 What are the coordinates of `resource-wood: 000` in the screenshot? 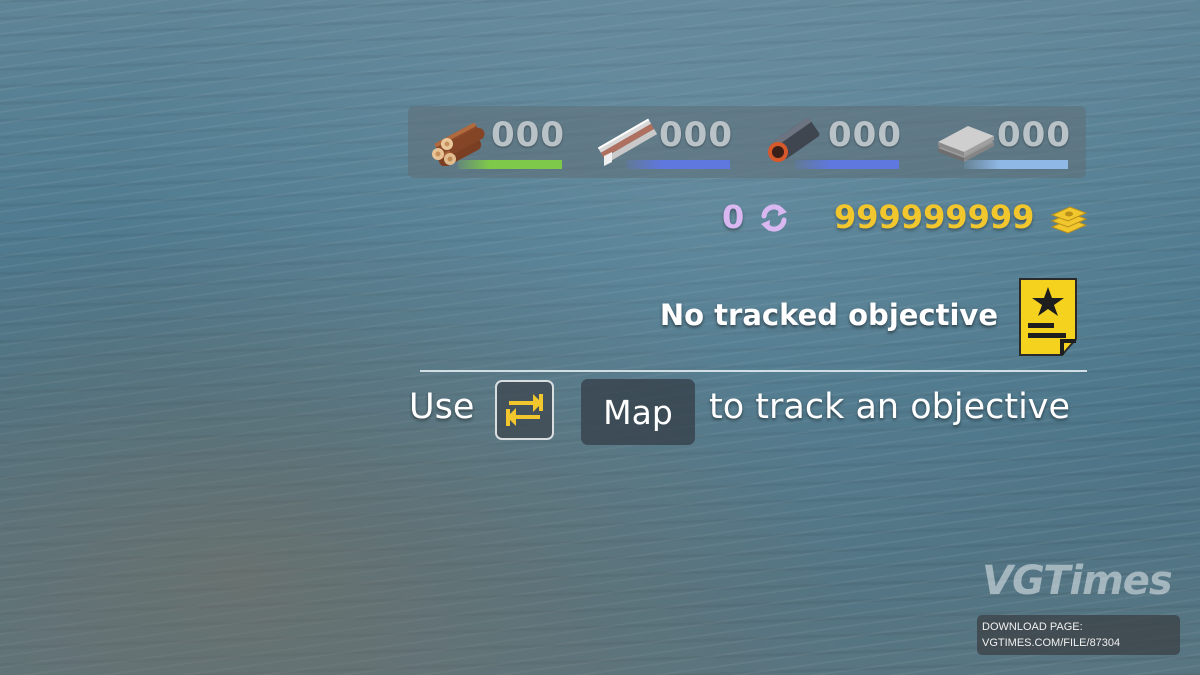 It's located at (488, 142).